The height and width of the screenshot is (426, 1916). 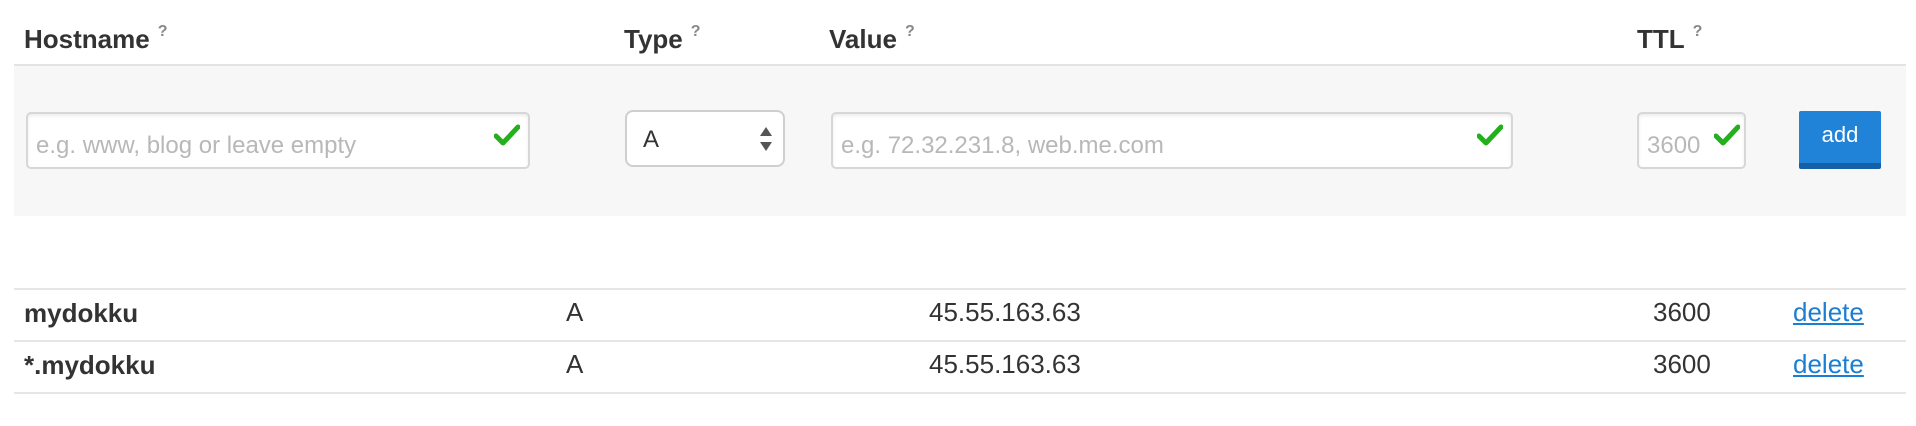 I want to click on column-header-ttl: TTL?, so click(x=1670, y=39).